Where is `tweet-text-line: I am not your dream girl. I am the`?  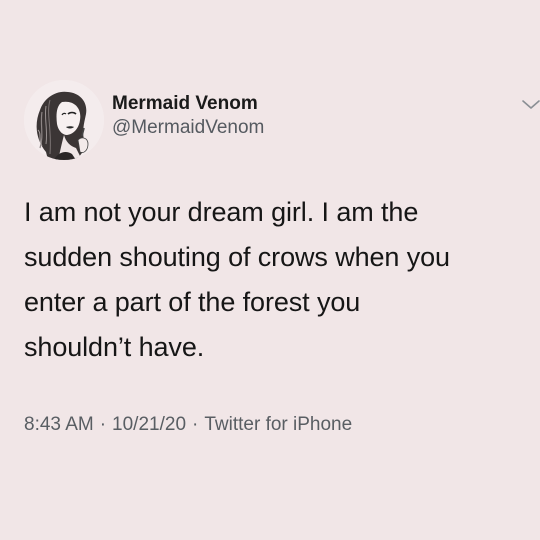
tweet-text-line: I am not your dream girl. I am the is located at coordinates (221, 212).